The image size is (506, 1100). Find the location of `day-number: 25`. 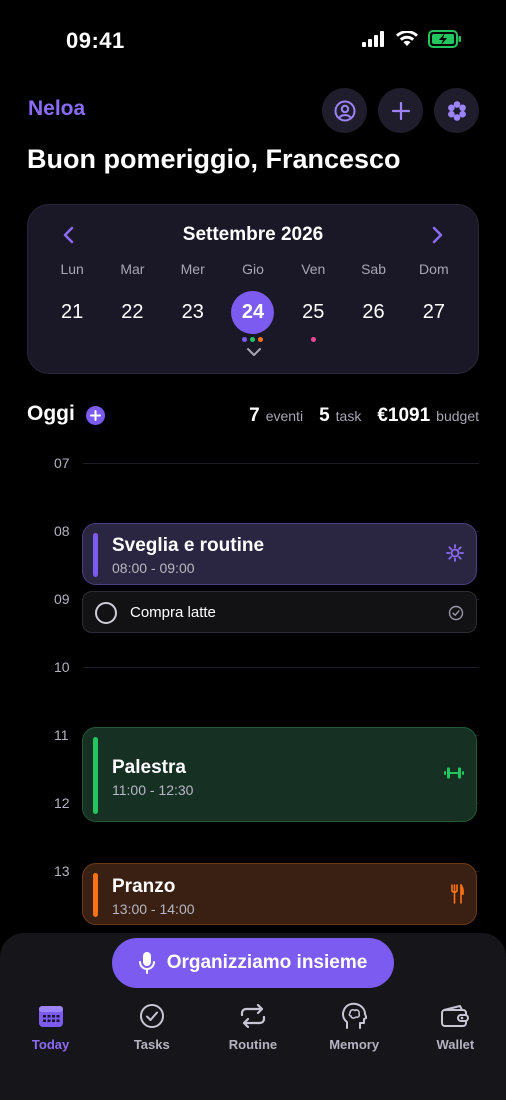

day-number: 25 is located at coordinates (313, 312).